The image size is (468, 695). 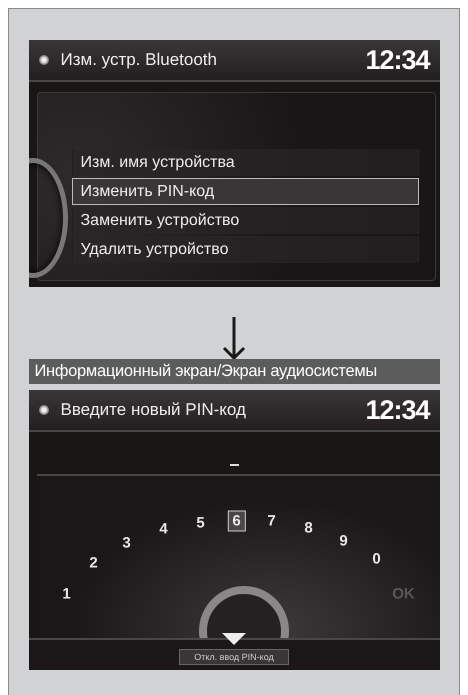 I want to click on down-arrow-icon, so click(x=234, y=339).